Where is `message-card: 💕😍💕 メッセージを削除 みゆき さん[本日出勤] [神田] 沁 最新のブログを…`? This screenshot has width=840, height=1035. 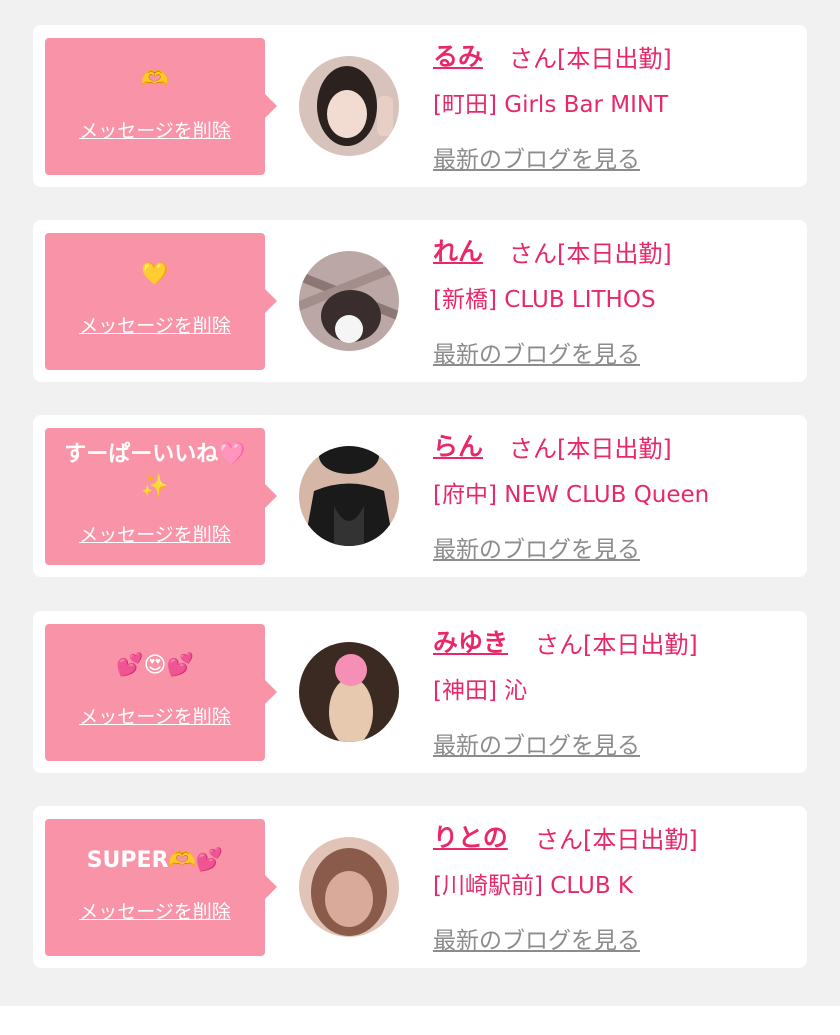
message-card: 💕😍💕 メッセージを削除 みゆき さん[本日出勤] [神田] 沁 最新のブログを… is located at coordinates (420, 692).